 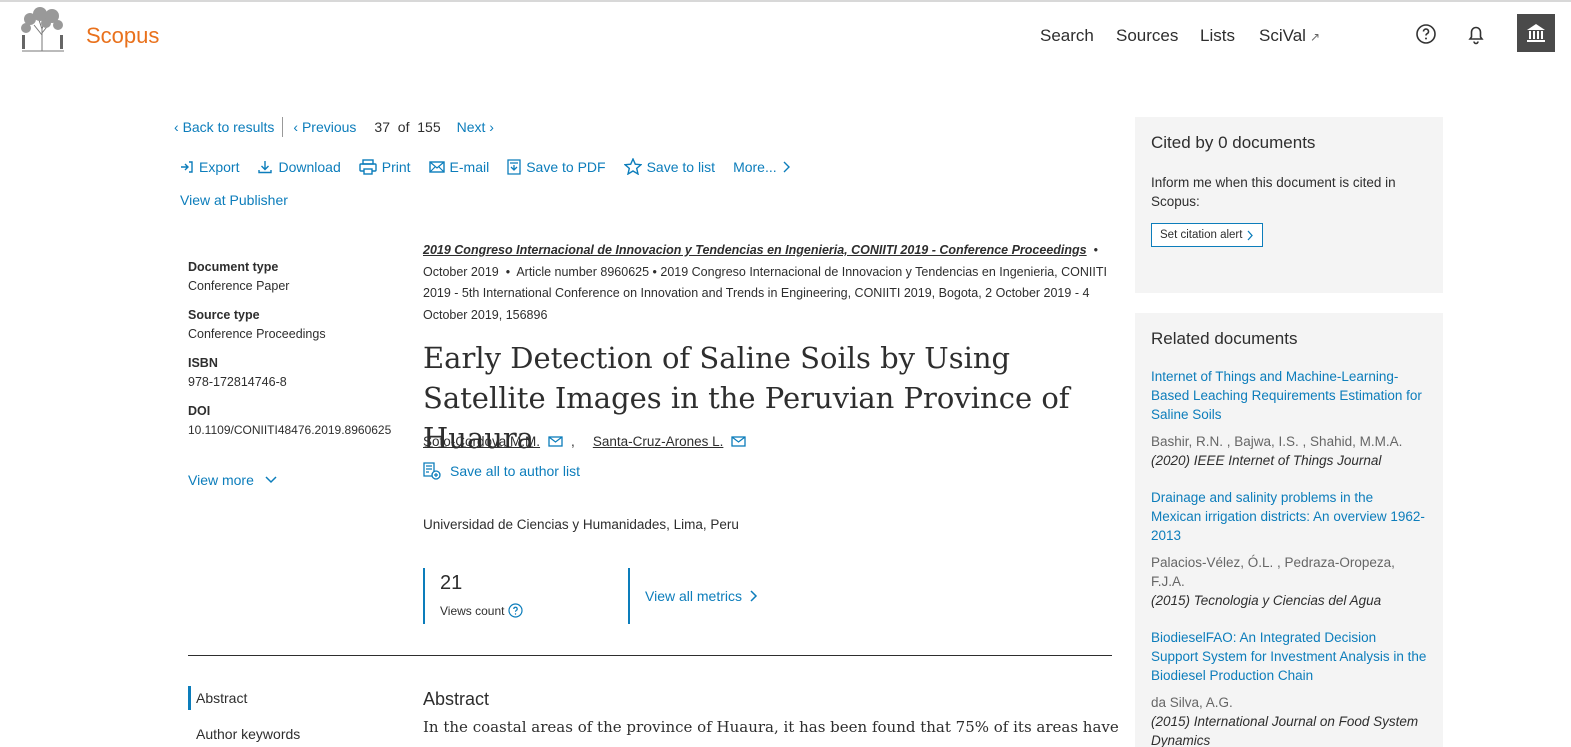 I want to click on view-more-button: View more, so click(x=233, y=480).